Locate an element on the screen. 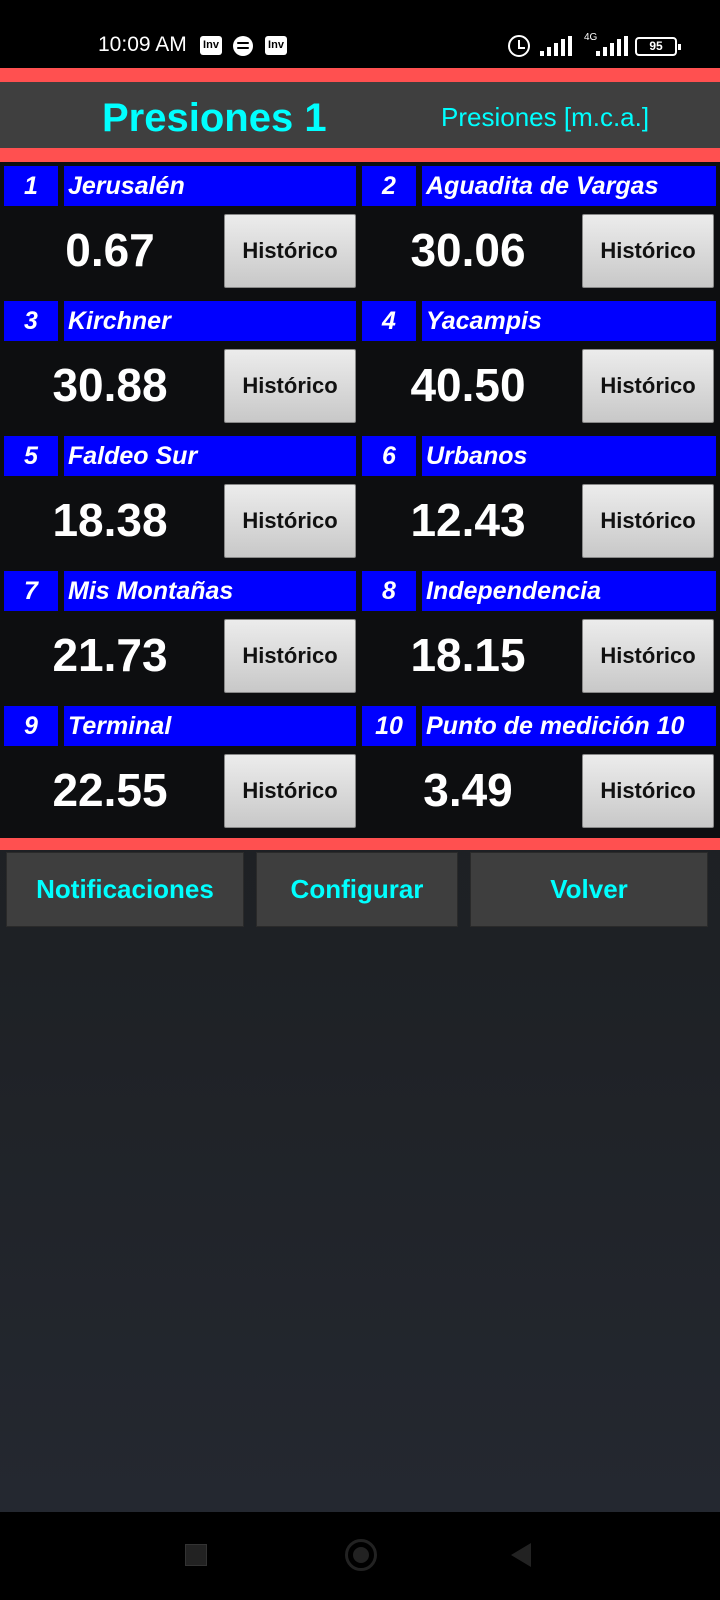 The width and height of the screenshot is (720, 1600). header-separator is located at coordinates (360, 155).